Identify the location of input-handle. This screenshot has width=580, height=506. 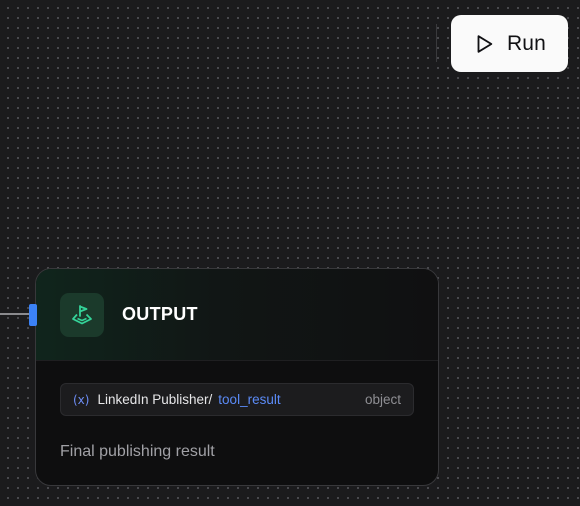
(33, 315).